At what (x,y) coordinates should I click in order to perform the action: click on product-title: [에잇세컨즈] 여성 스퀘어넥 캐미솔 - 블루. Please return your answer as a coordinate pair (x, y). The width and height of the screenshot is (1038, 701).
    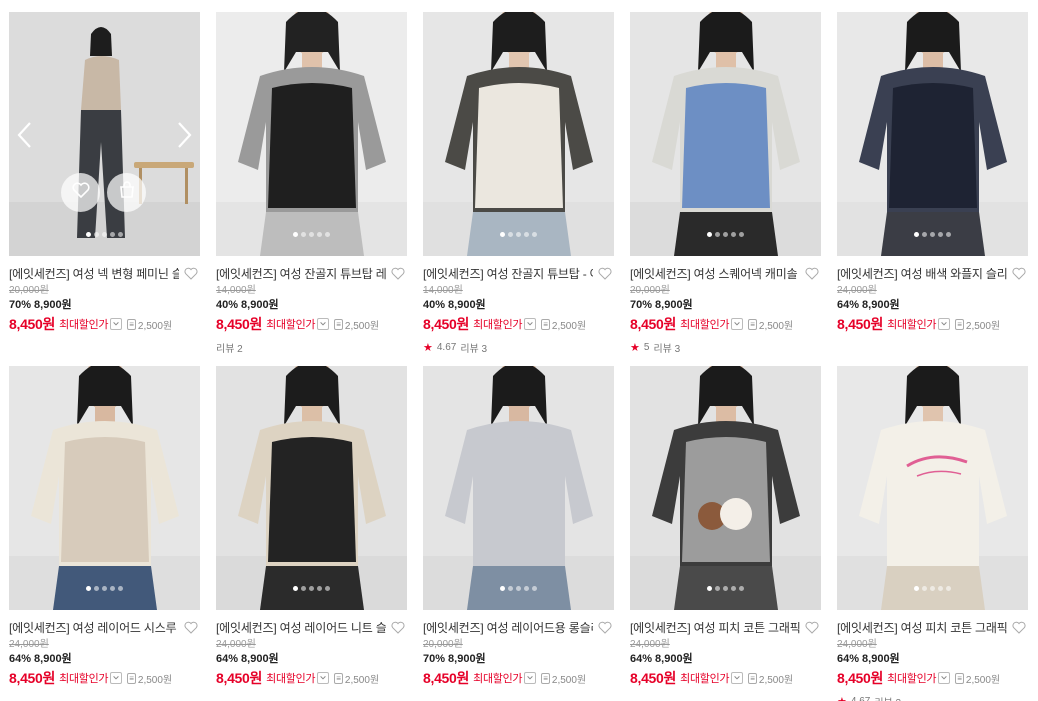
    Looking at the image, I should click on (715, 273).